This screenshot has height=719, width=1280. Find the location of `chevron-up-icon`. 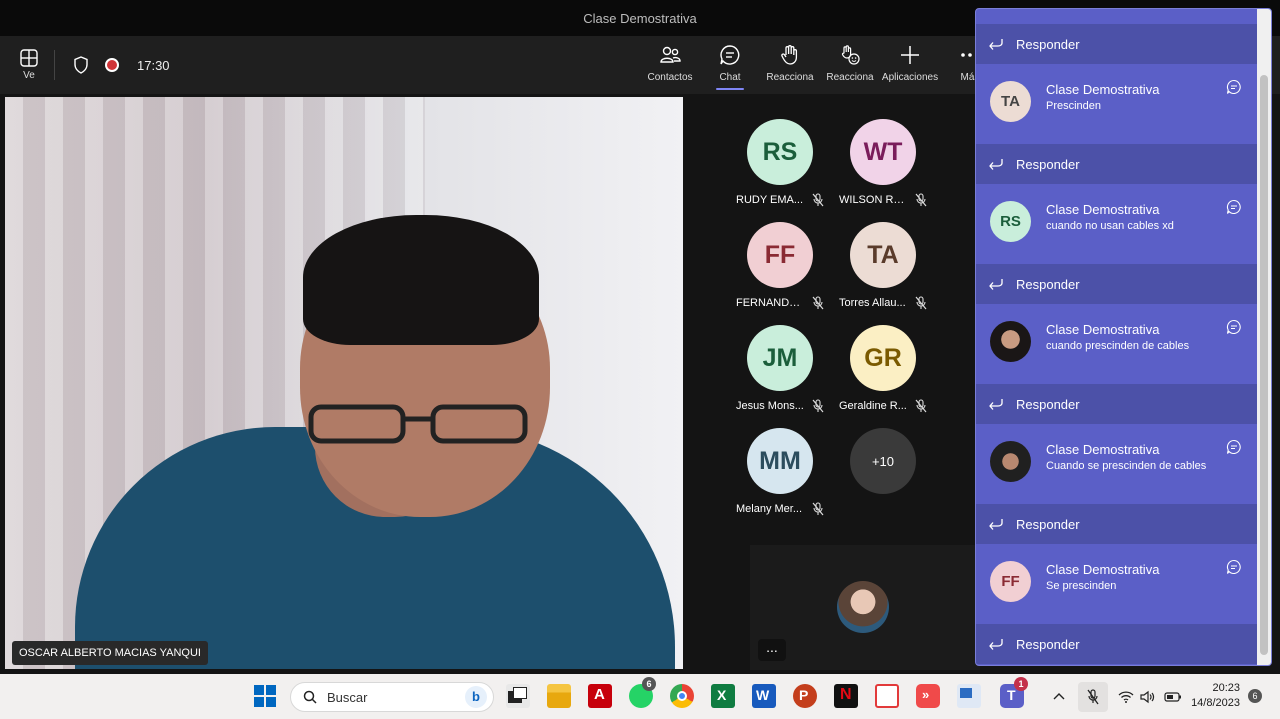

chevron-up-icon is located at coordinates (1059, 697).